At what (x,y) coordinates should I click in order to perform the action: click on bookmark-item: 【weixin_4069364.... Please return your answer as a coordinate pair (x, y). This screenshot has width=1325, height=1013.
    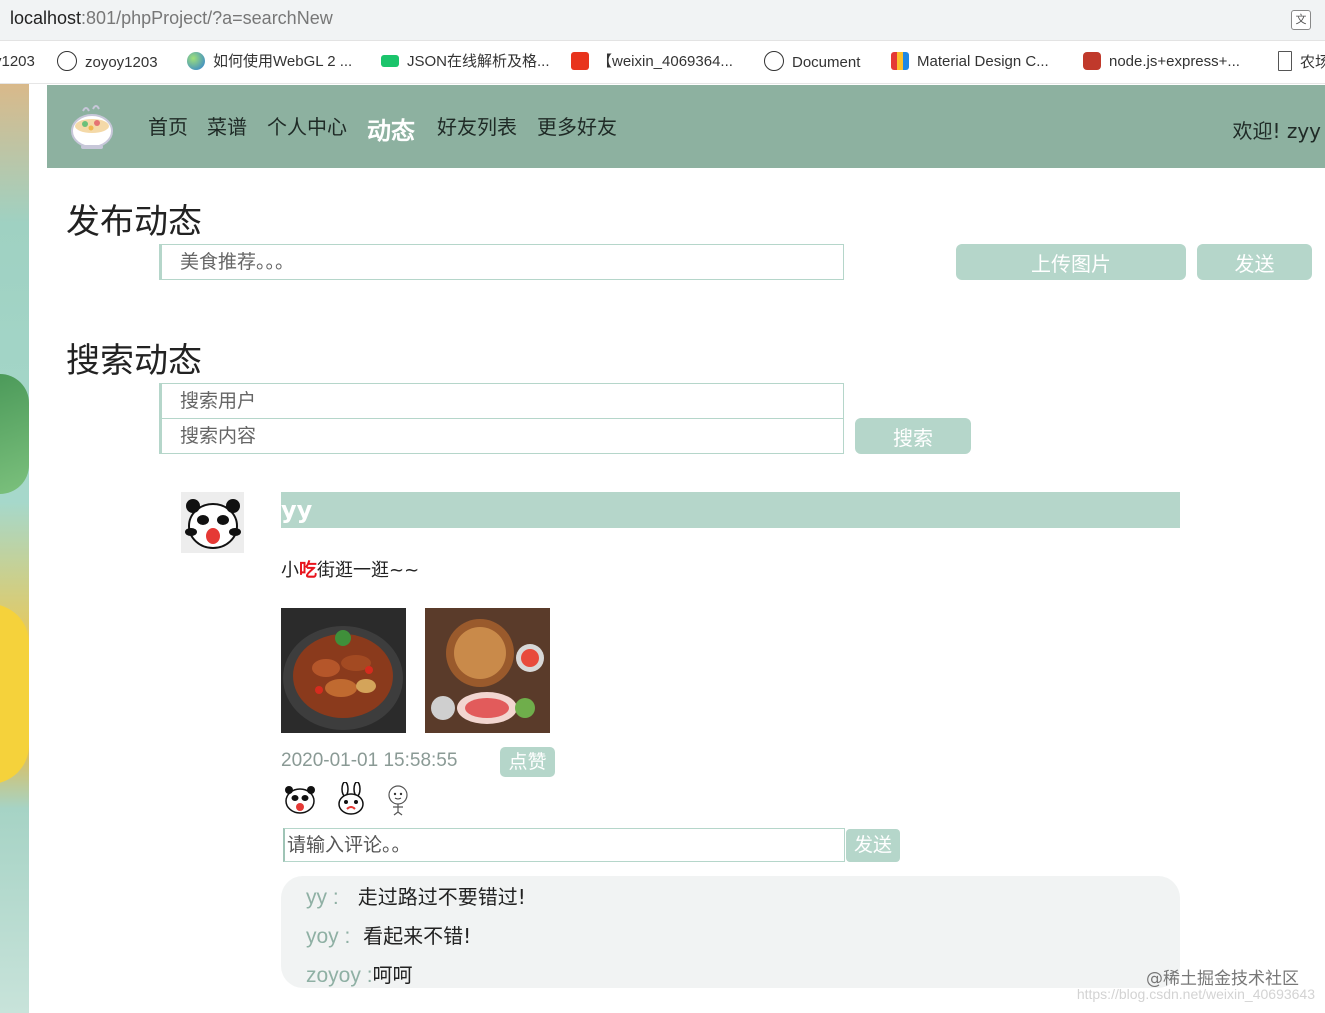
    Looking at the image, I should click on (652, 62).